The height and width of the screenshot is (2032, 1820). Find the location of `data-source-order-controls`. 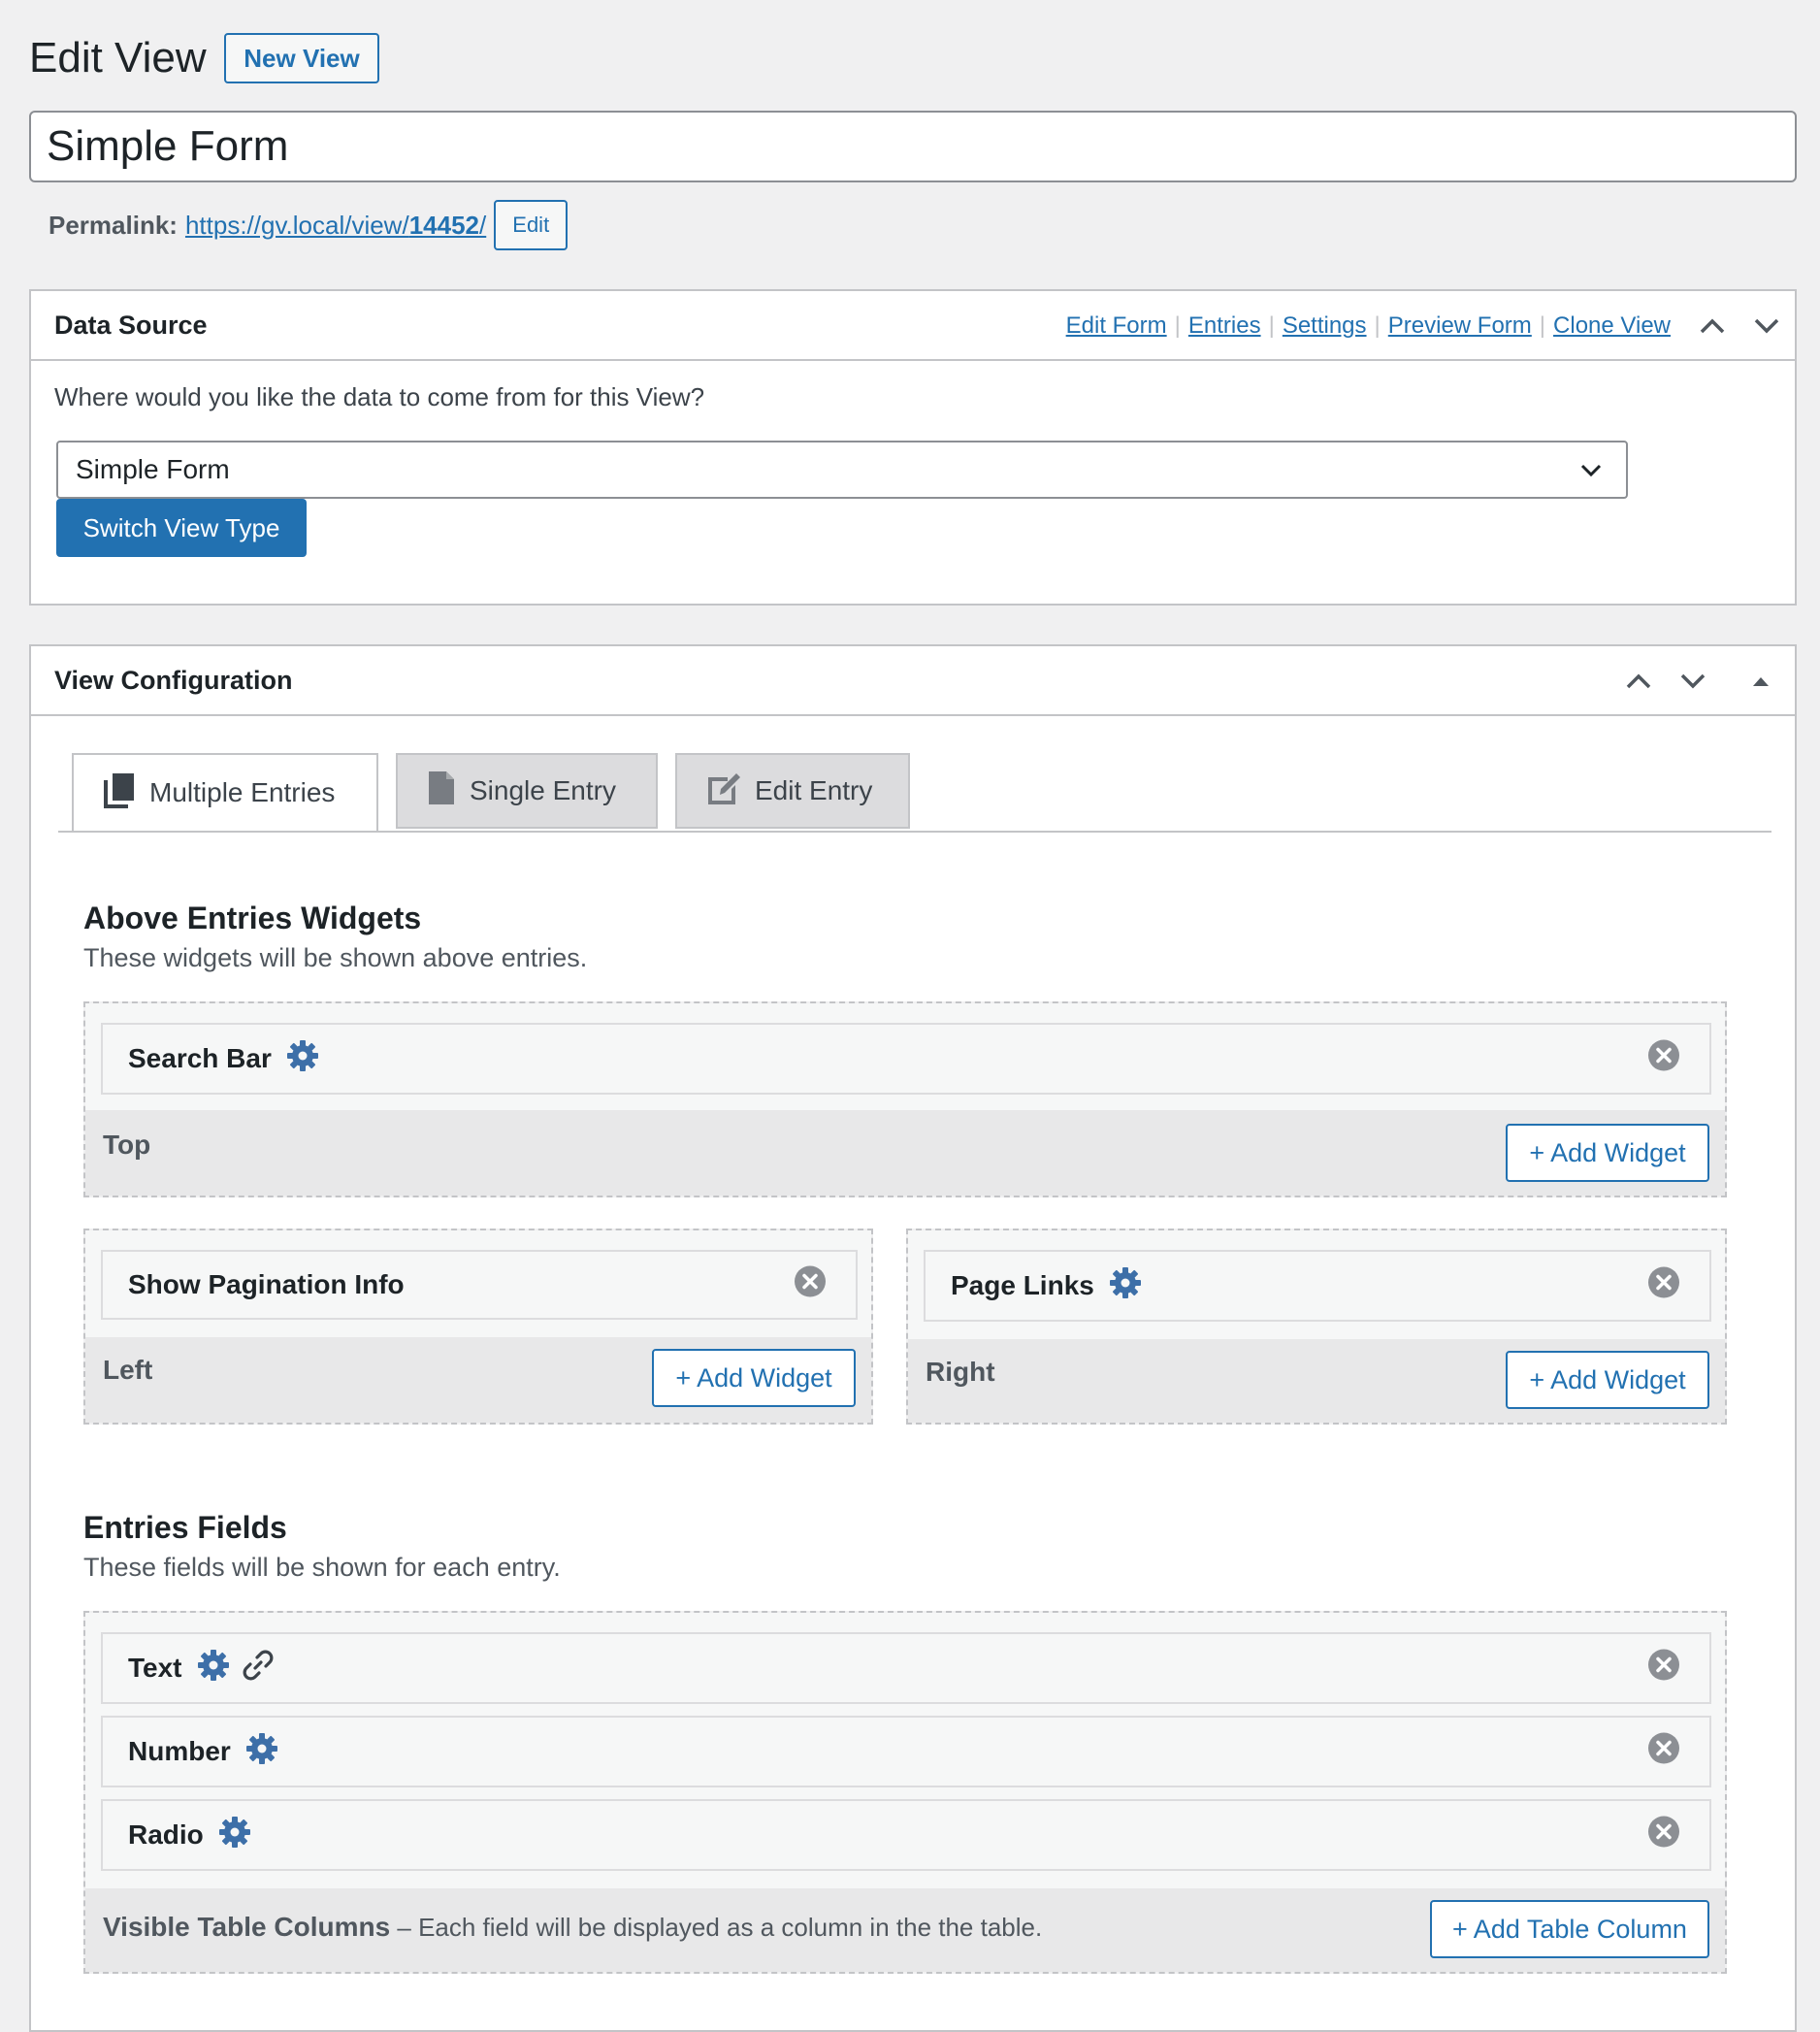

data-source-order-controls is located at coordinates (1739, 326).